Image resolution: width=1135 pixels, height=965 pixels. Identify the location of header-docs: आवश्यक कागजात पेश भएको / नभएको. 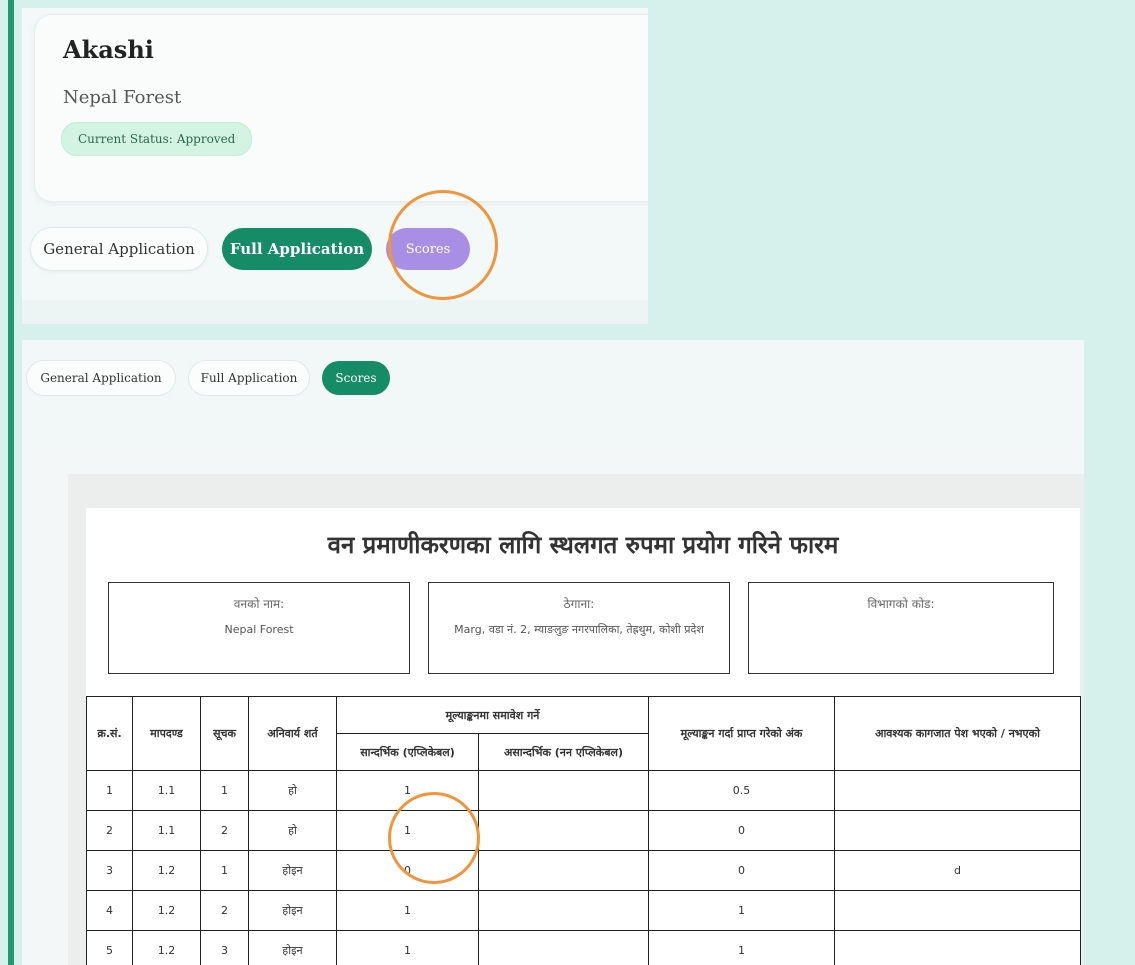
(957, 733).